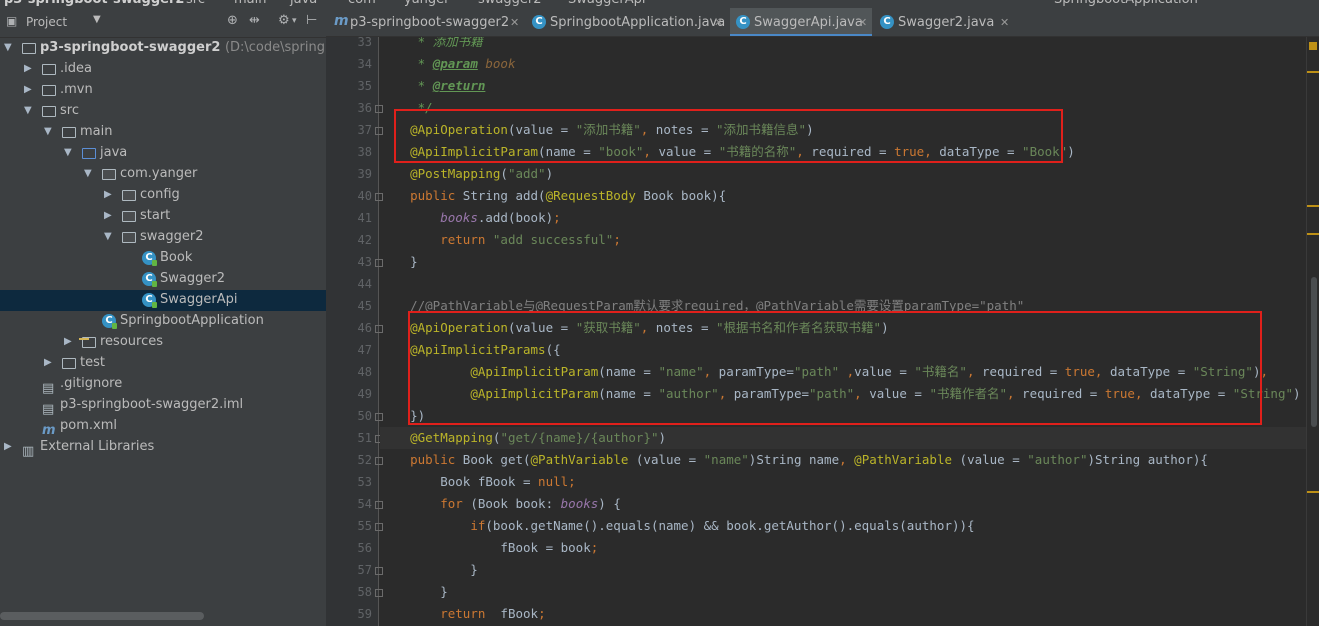 The width and height of the screenshot is (1319, 626). I want to click on editor-tab: m p3-springboot-swagger2 ✕, so click(425, 22).